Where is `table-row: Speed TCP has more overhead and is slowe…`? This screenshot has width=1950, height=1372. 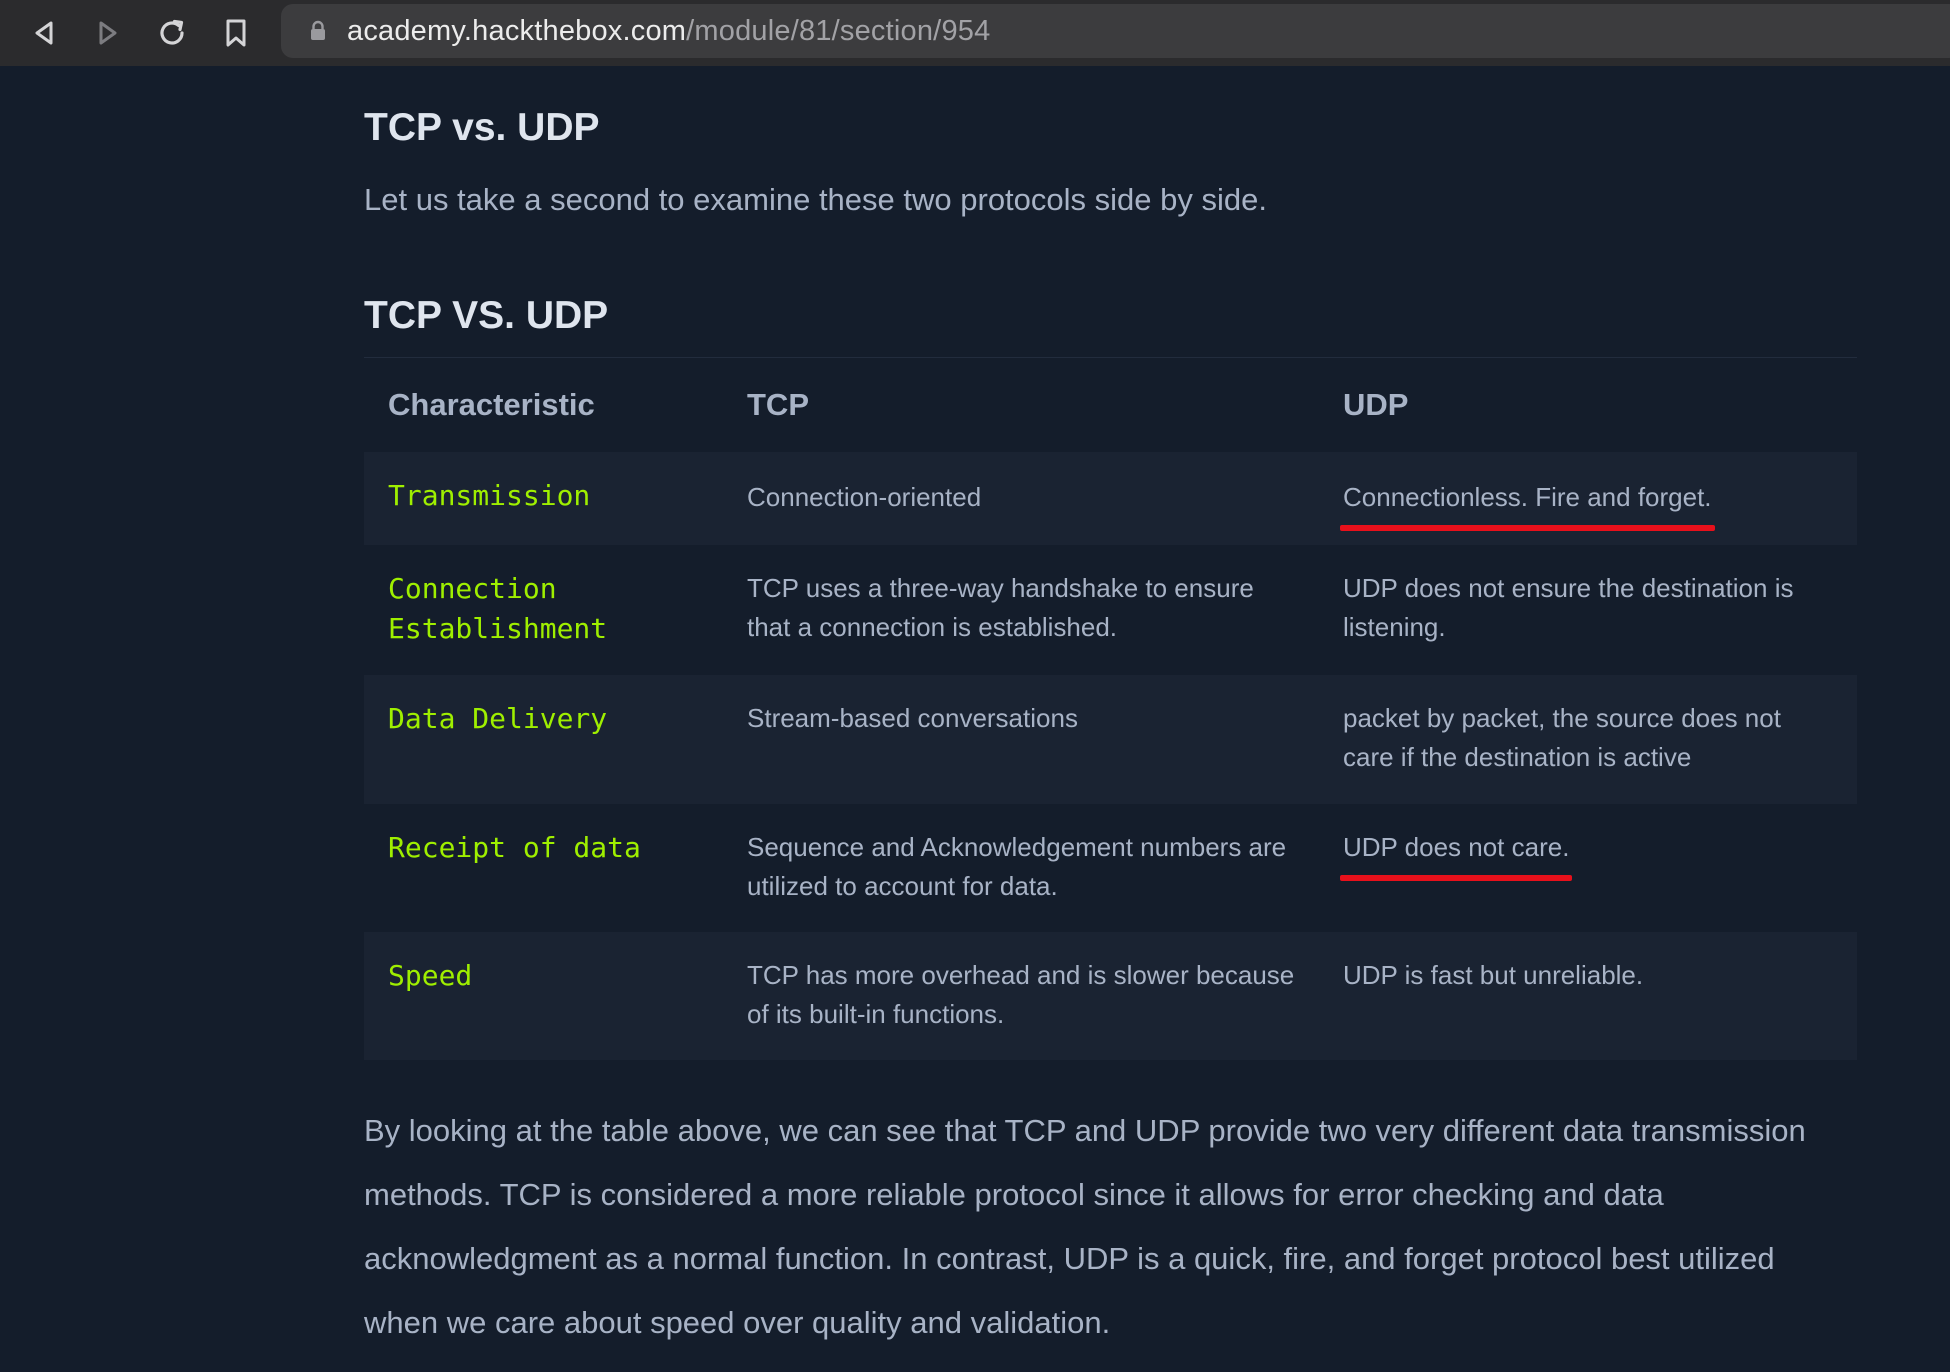
table-row: Speed TCP has more overhead and is slowe… is located at coordinates (1110, 996).